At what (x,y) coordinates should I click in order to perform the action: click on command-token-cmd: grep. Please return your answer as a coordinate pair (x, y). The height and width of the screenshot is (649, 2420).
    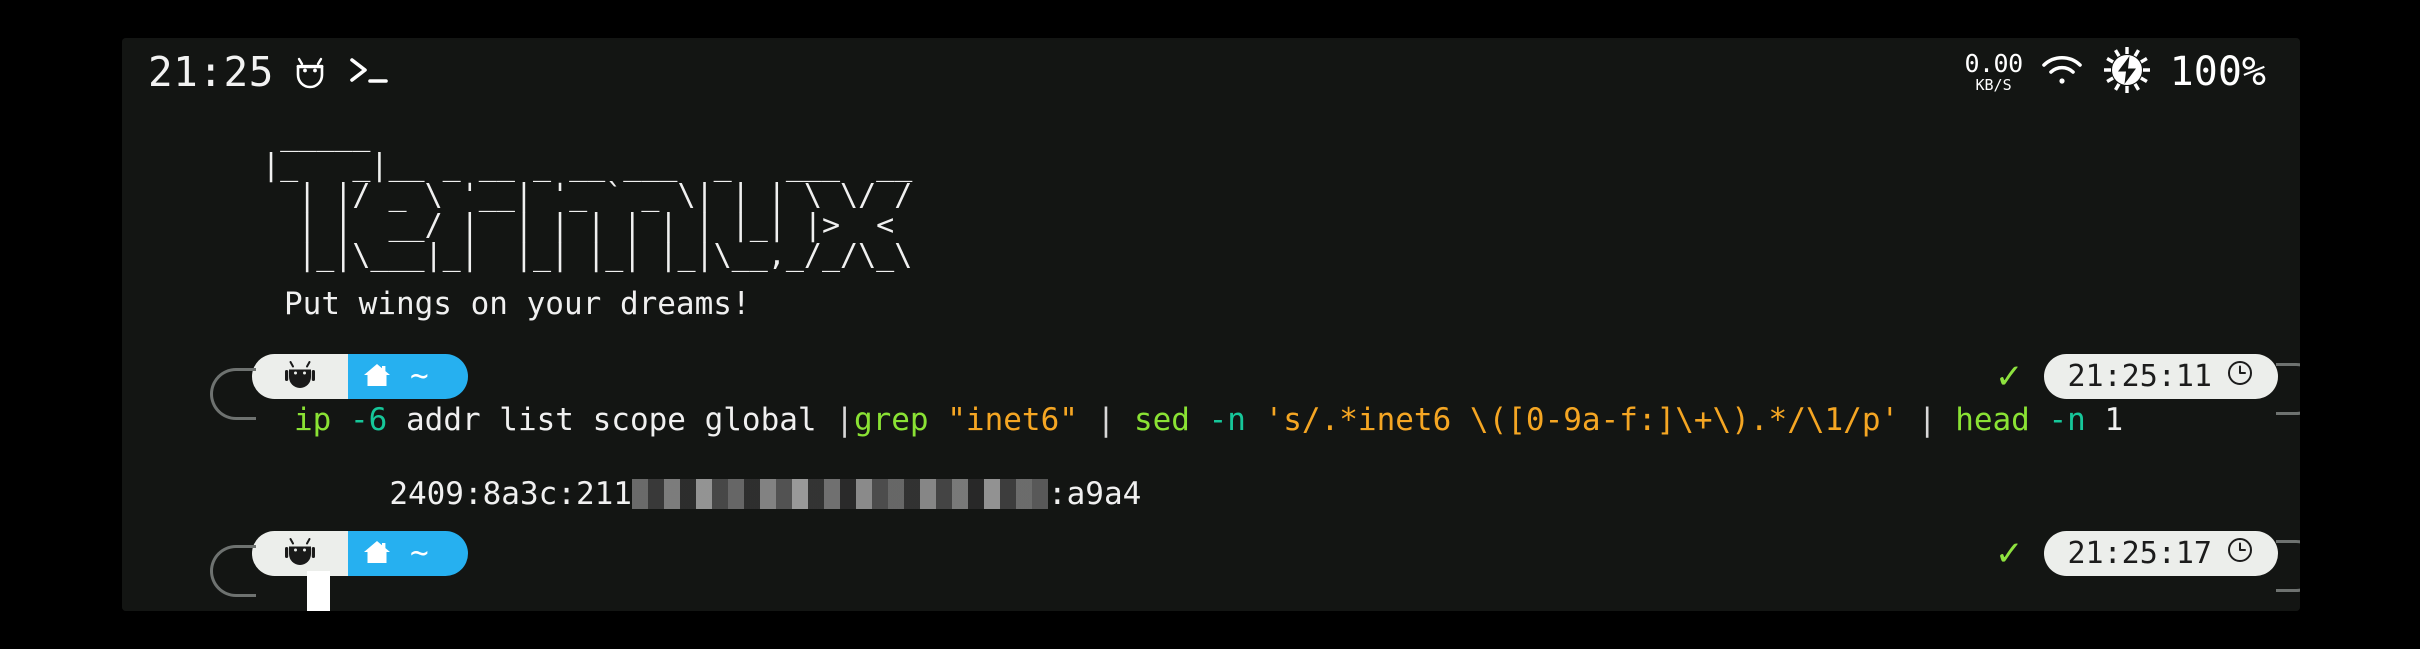
    Looking at the image, I should click on (891, 420).